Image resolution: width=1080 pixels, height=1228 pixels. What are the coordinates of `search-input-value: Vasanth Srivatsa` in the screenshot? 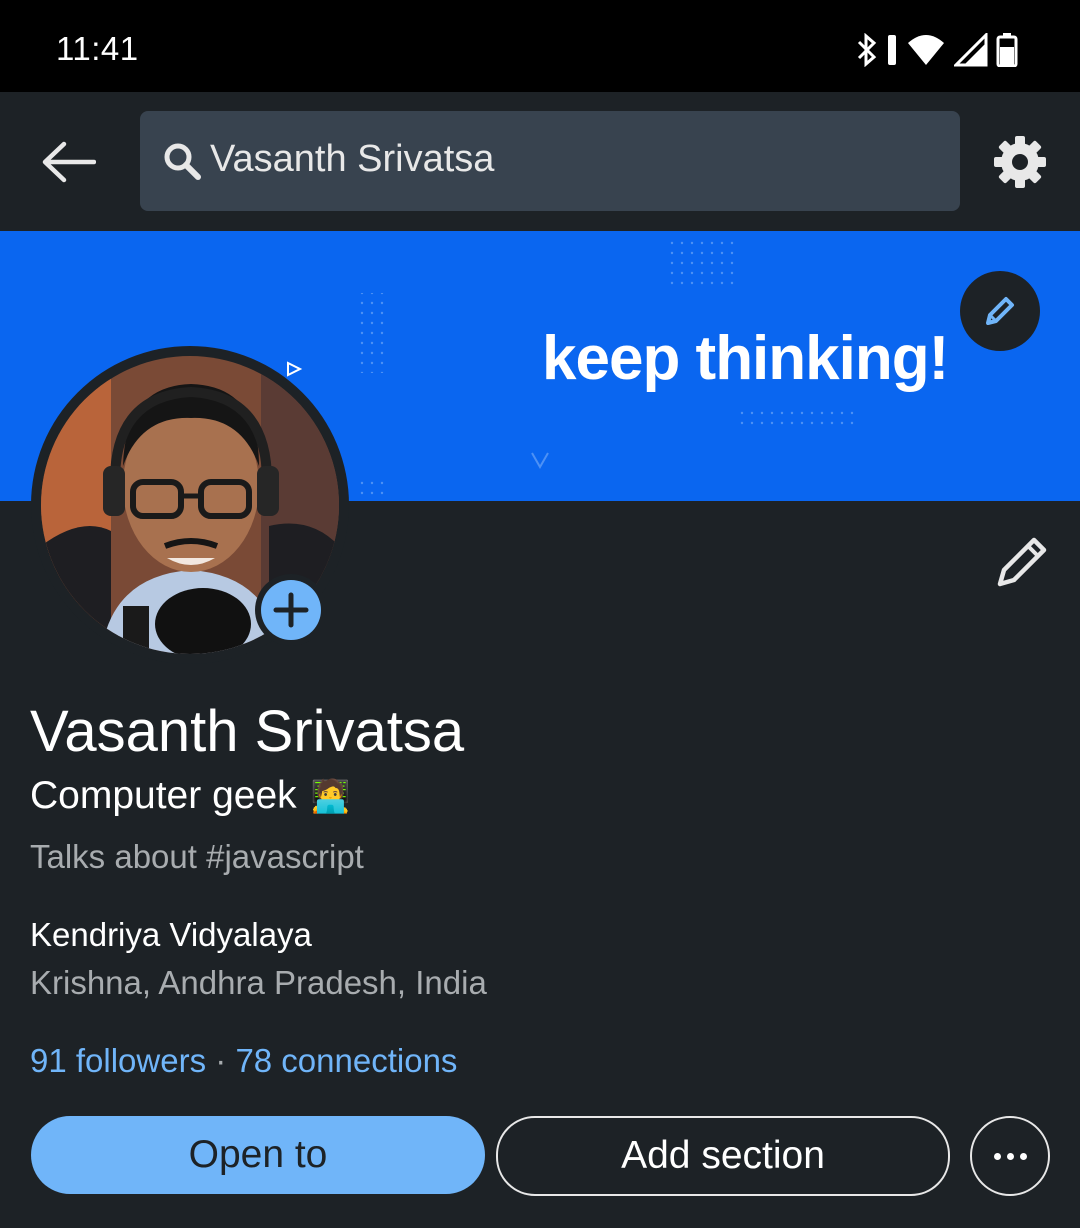 It's located at (352, 159).